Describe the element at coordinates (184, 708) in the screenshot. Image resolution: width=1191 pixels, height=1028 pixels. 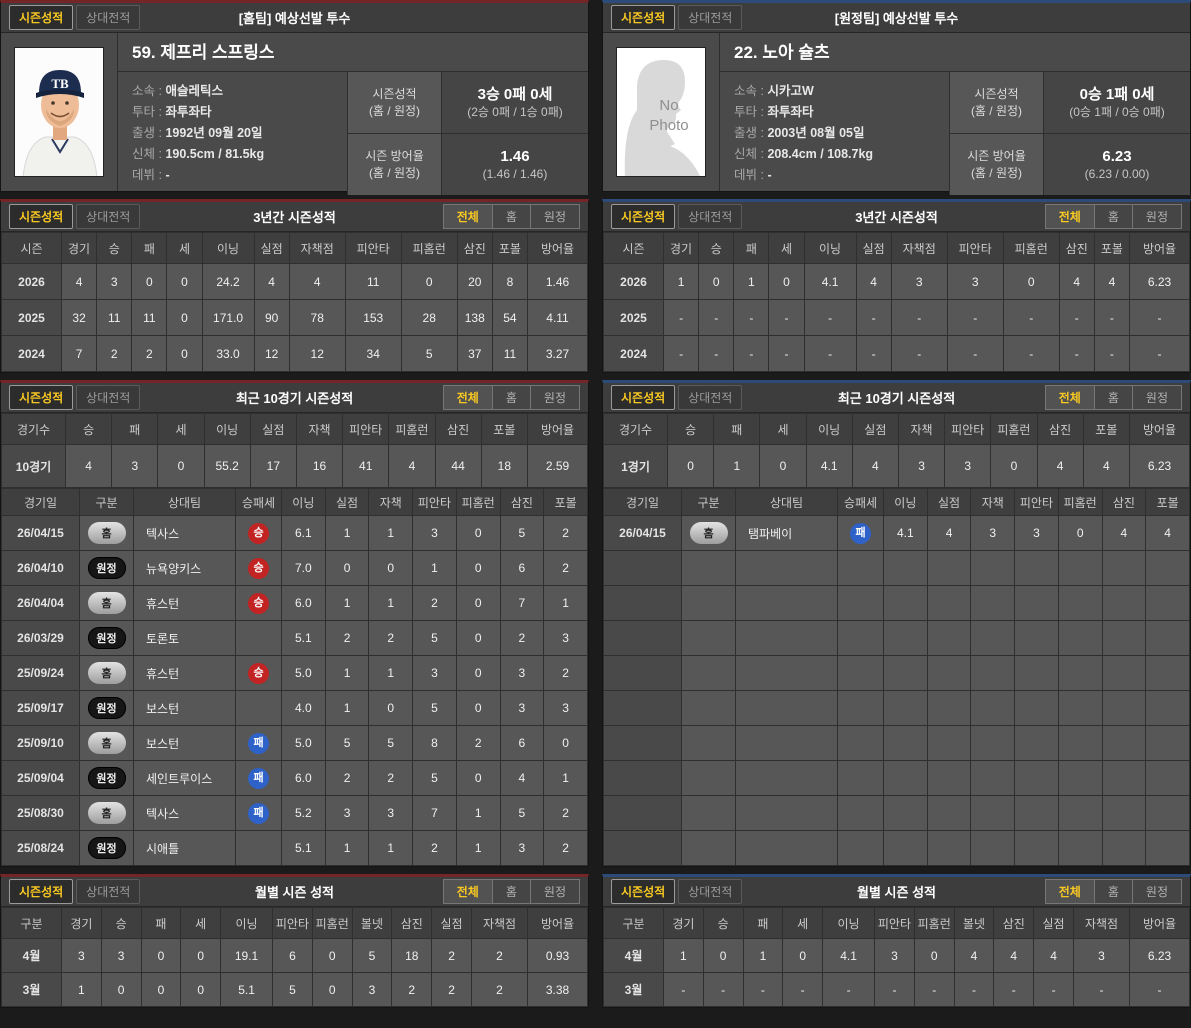
I see `opponent-name: 보스턴` at that location.